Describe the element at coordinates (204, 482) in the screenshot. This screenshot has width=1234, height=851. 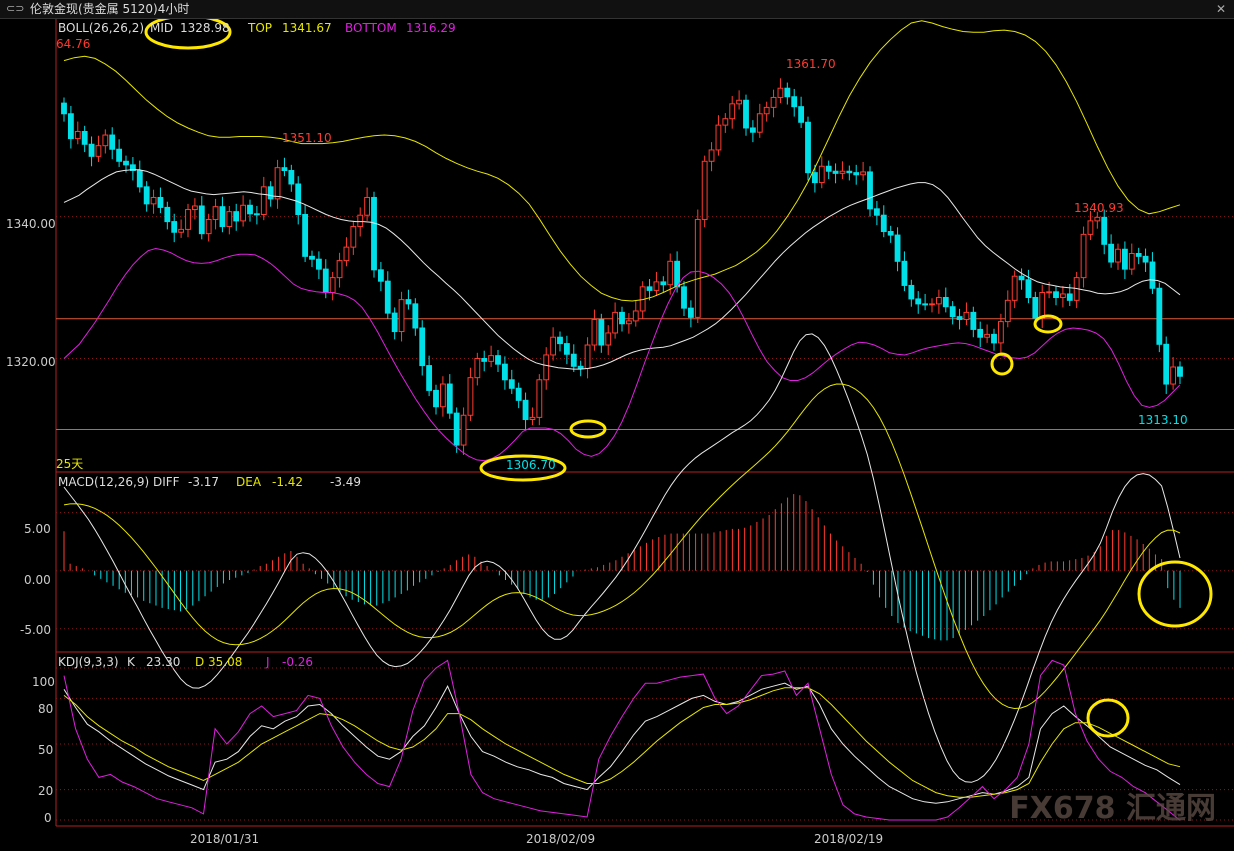
I see `diff-value: -3.17` at that location.